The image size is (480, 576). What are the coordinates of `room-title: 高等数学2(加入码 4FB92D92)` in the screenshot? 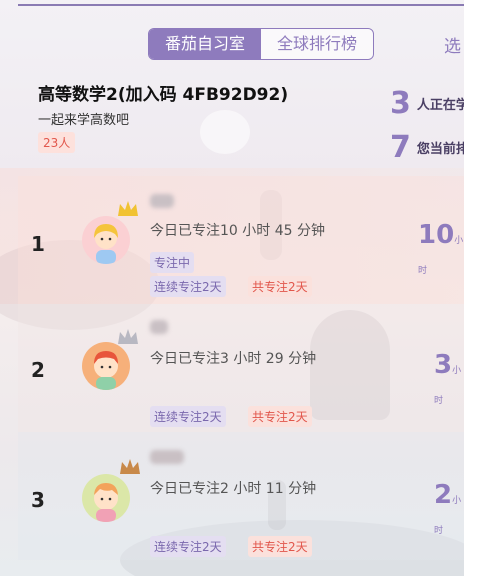 It's located at (163, 95).